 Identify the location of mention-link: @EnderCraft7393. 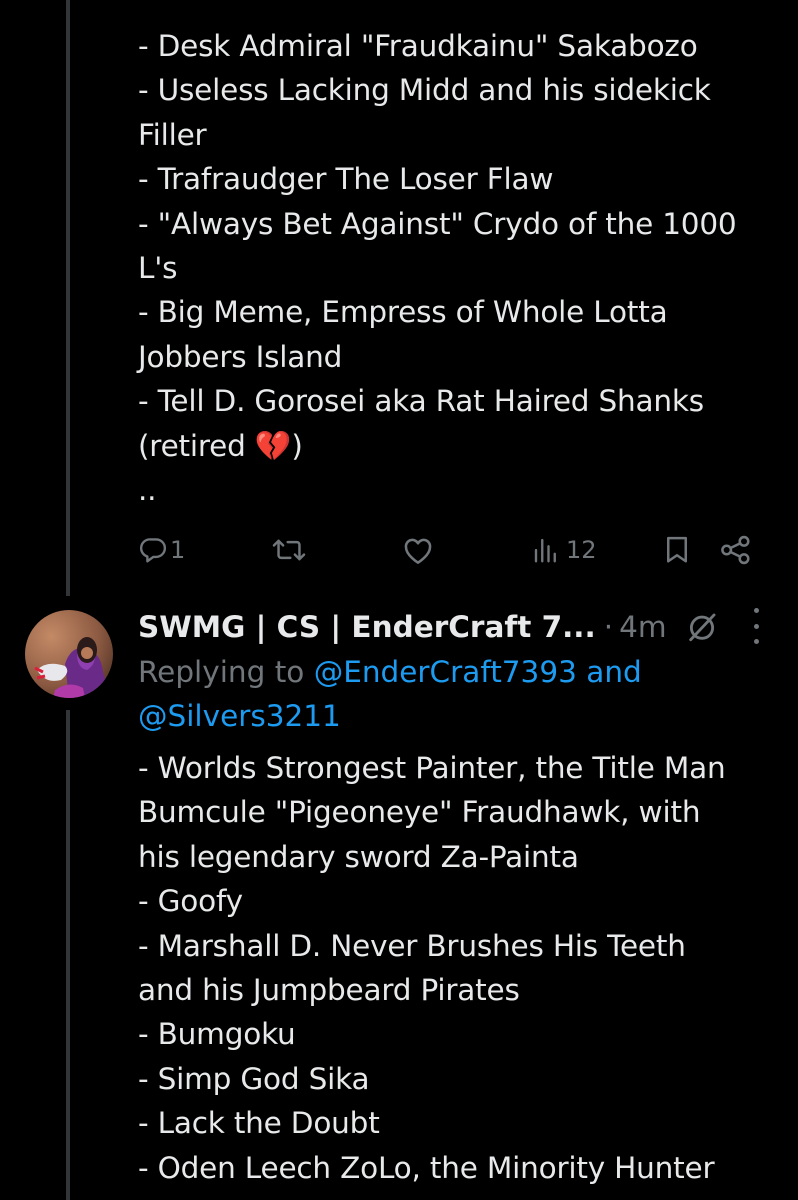
(445, 672).